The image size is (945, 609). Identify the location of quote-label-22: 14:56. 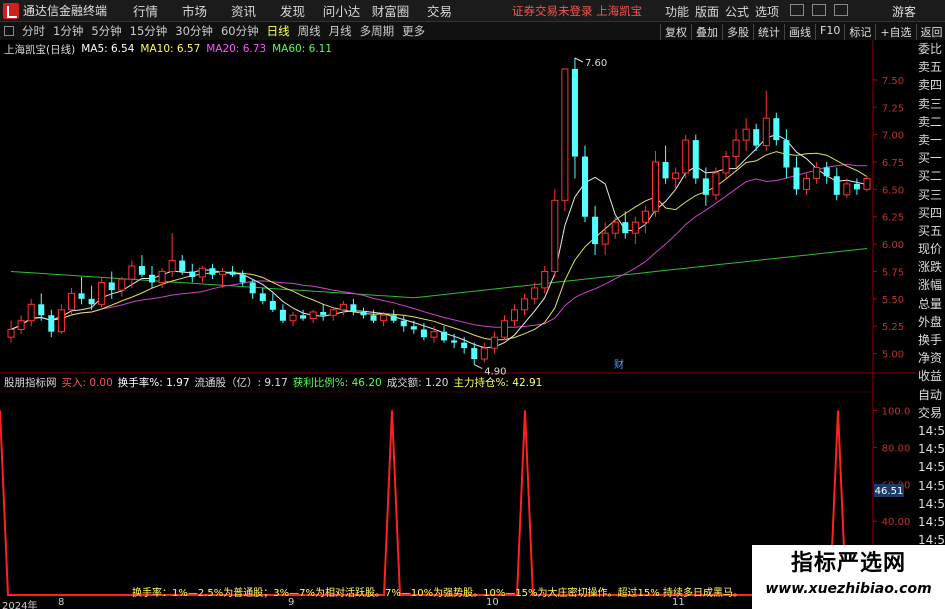
(931, 449).